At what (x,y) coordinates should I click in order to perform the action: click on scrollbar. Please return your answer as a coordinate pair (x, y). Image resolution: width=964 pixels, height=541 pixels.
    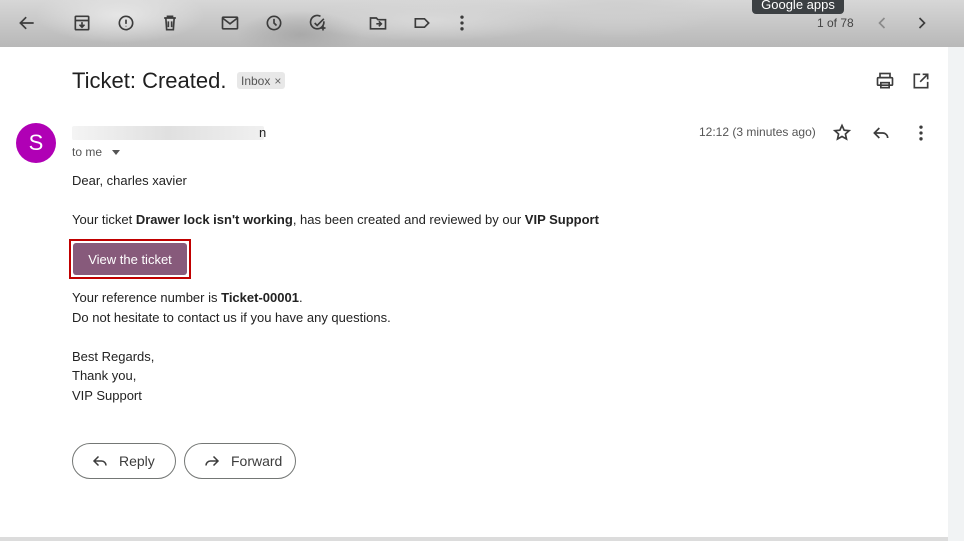
    Looking at the image, I should click on (956, 294).